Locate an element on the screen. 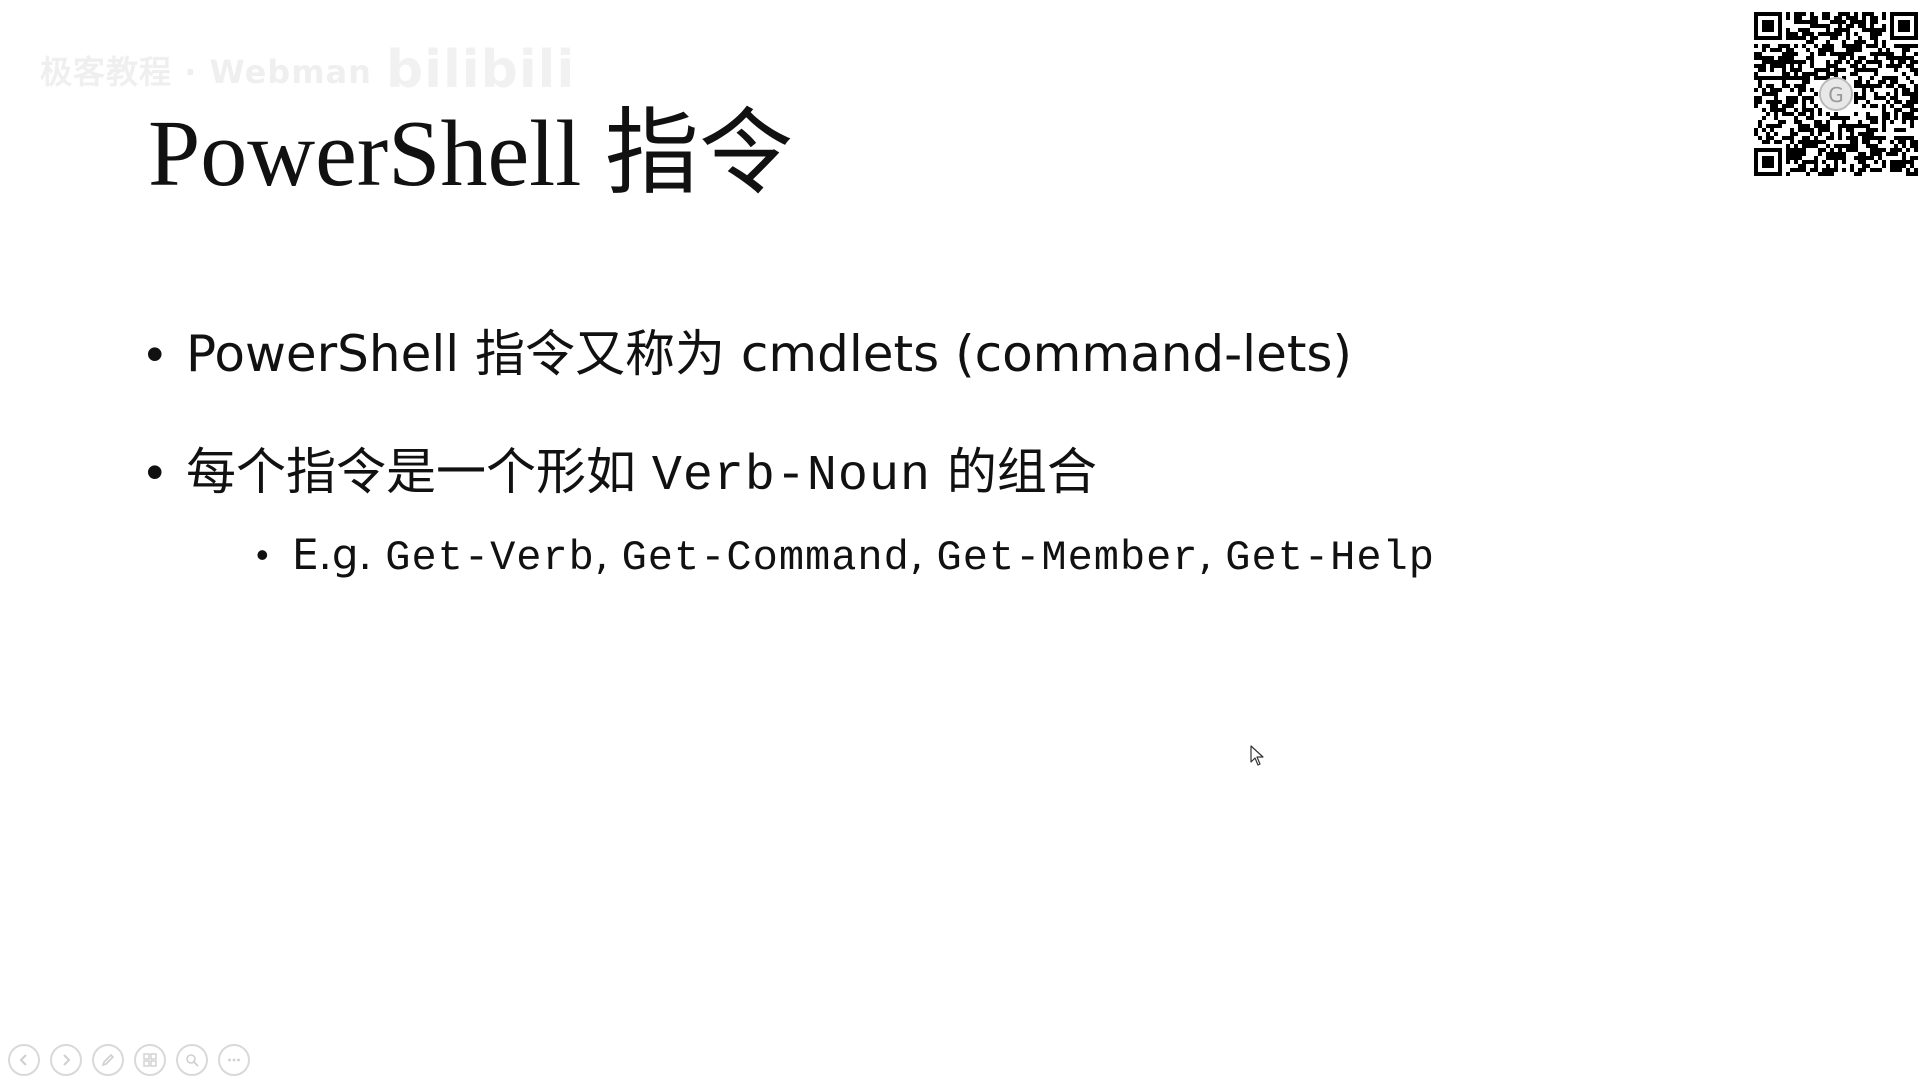 Image resolution: width=1920 pixels, height=1080 pixels. verb-noun-code: Verb-Noun is located at coordinates (791, 476).